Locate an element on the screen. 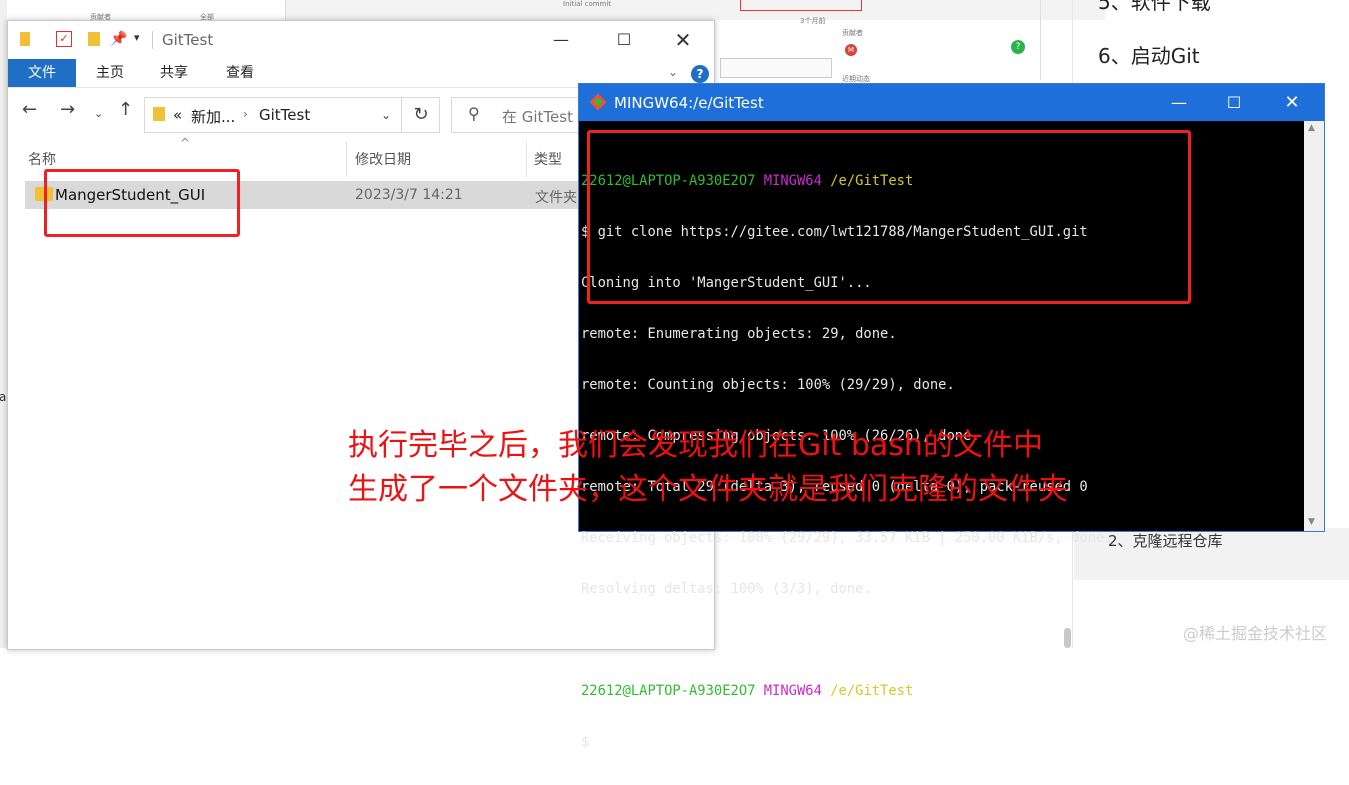 This screenshot has height=785, width=1349. pin-icon: 📌 is located at coordinates (118, 39).